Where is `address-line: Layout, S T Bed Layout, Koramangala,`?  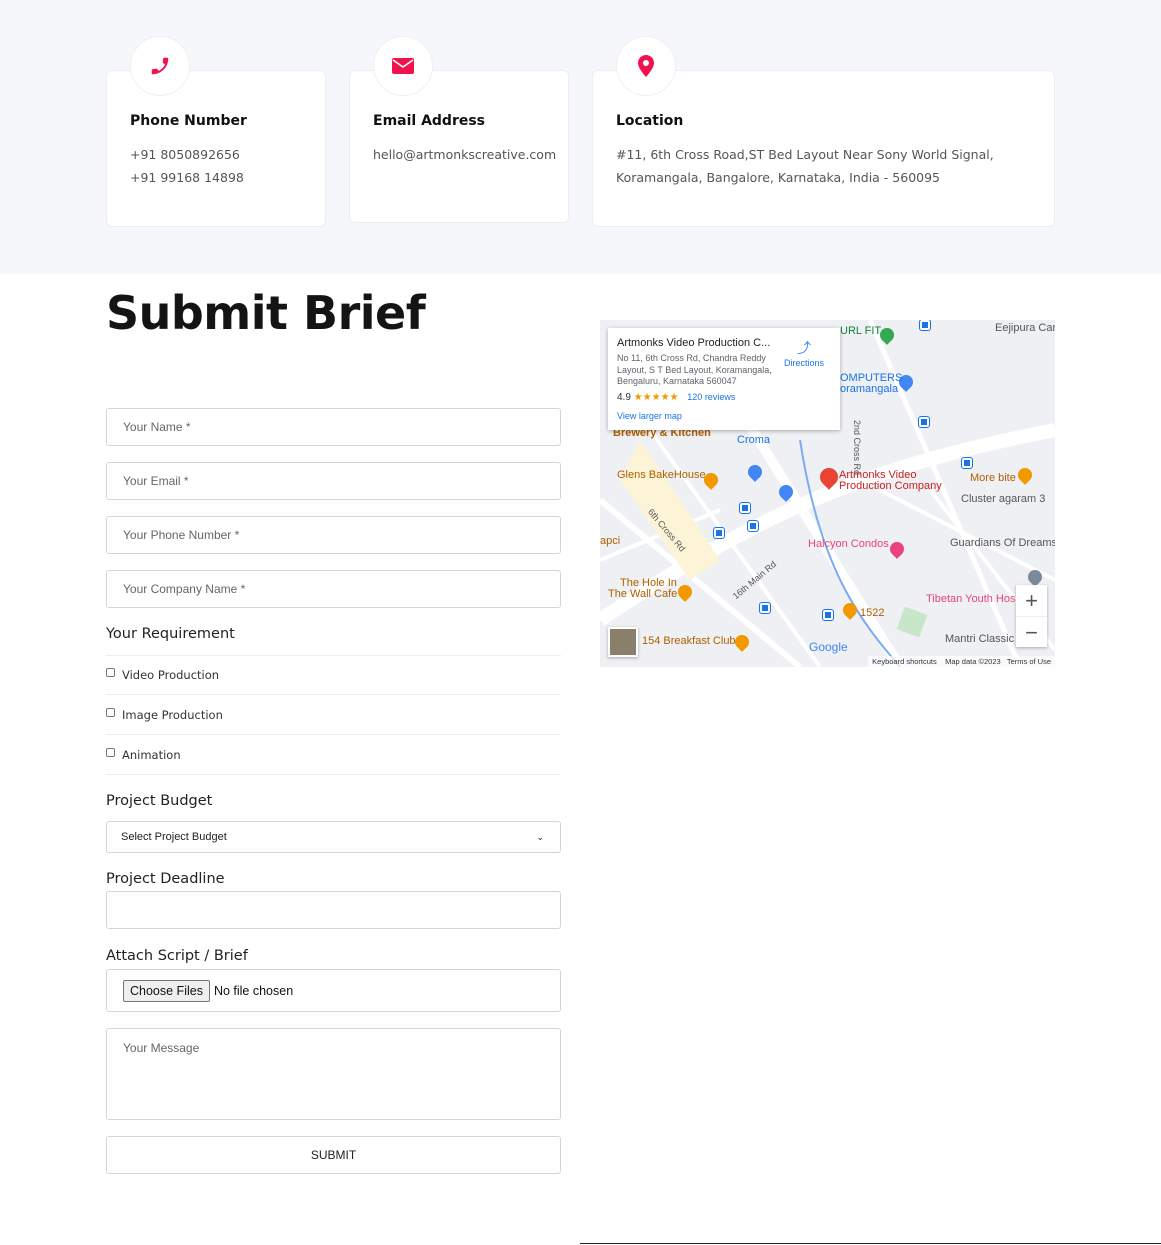
address-line: Layout, S T Bed Layout, Koramangala, is located at coordinates (694, 369).